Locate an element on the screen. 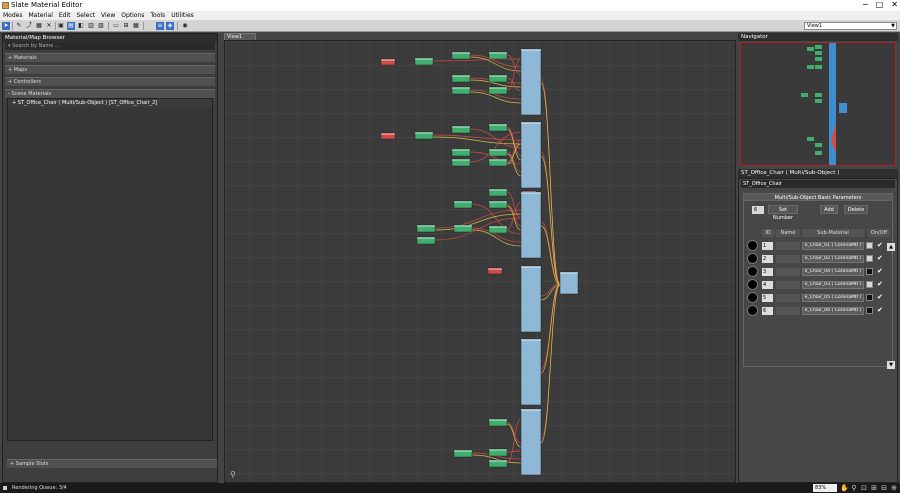 Image resolution: width=900 pixels, height=493 pixels. zoom-field: 83% is located at coordinates (825, 488).